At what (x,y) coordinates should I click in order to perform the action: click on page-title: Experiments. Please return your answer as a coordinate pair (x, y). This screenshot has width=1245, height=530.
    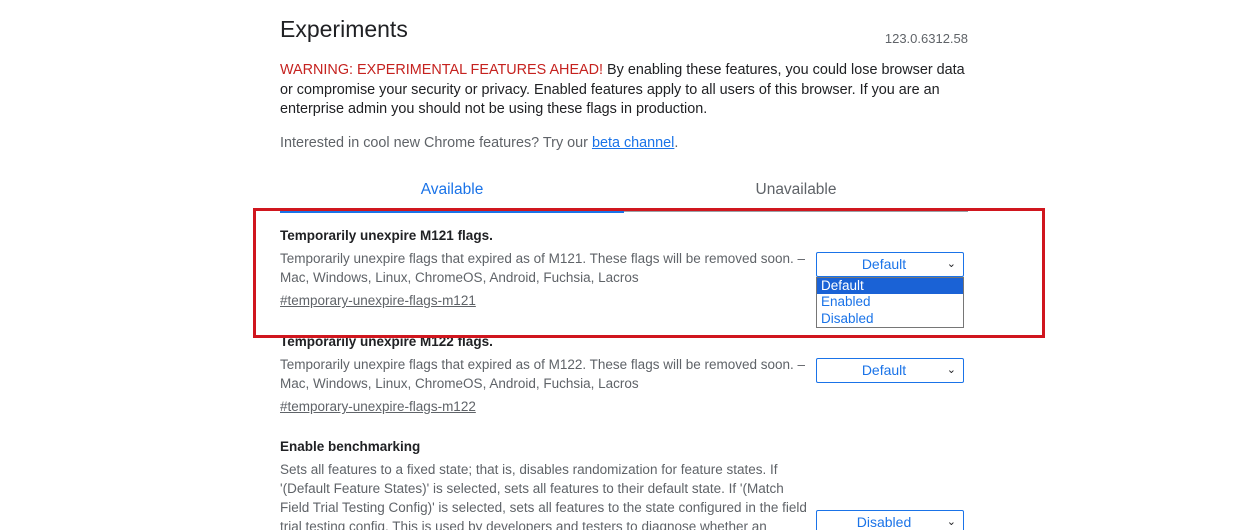
    Looking at the image, I should click on (344, 29).